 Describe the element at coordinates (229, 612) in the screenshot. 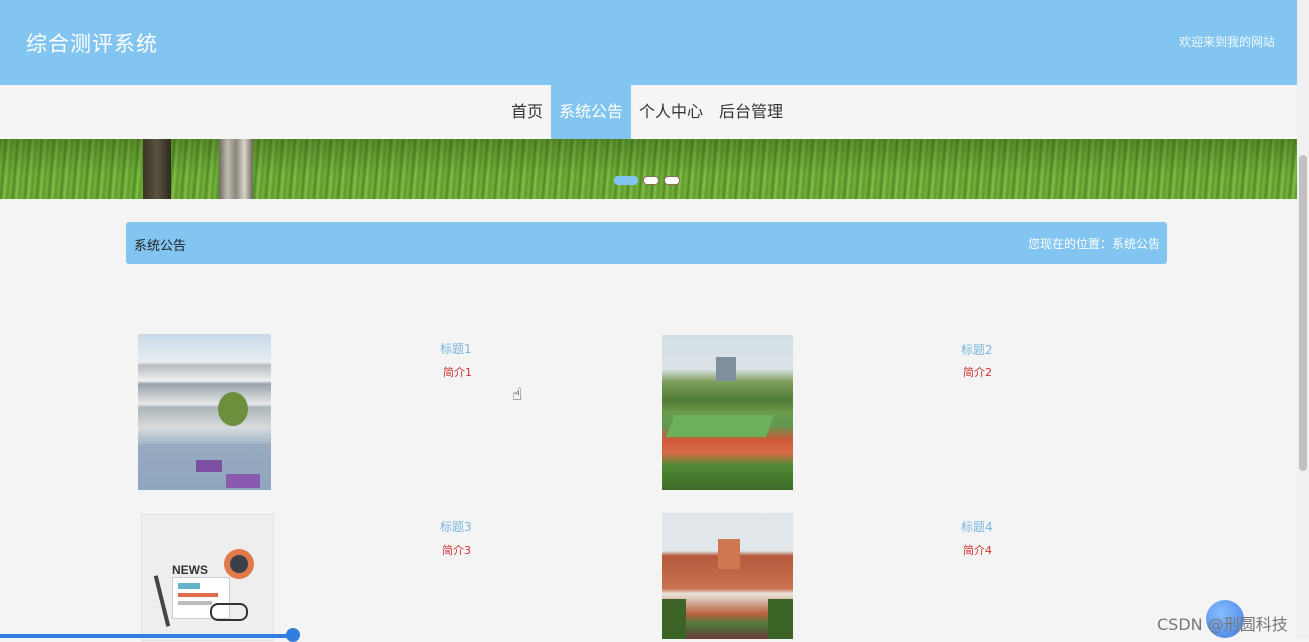

I see `glasses-icon` at that location.